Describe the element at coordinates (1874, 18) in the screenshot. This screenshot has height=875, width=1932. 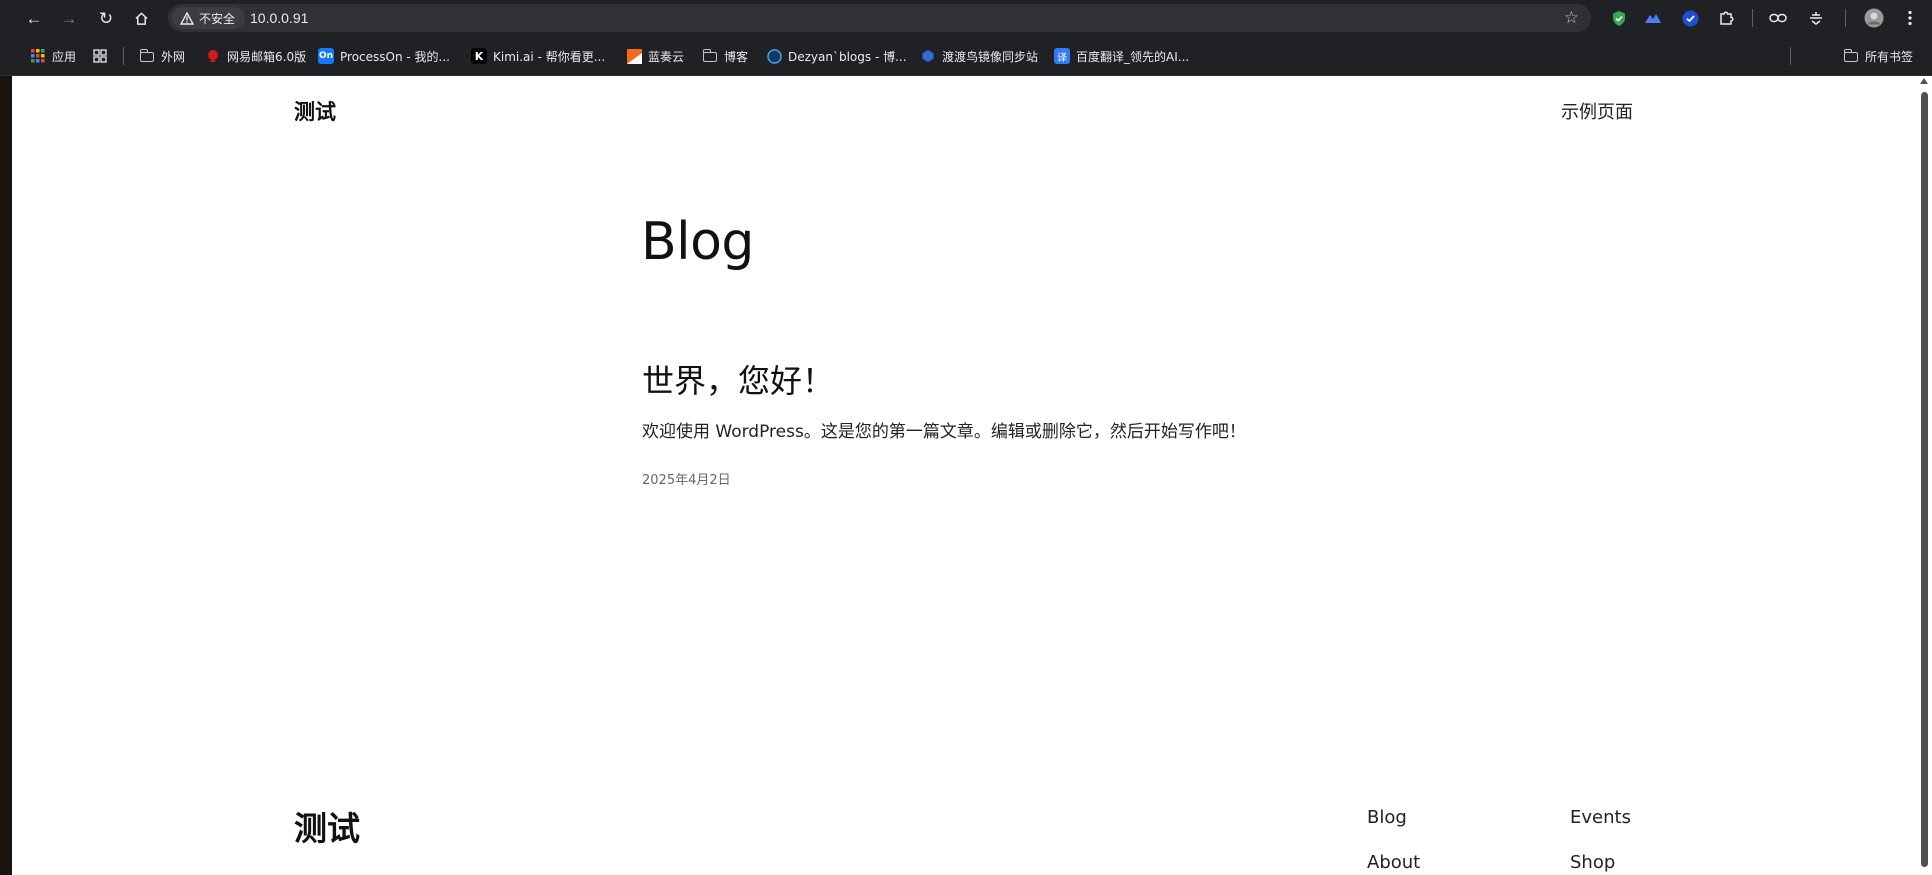
I see `profile-avatar-icon` at that location.